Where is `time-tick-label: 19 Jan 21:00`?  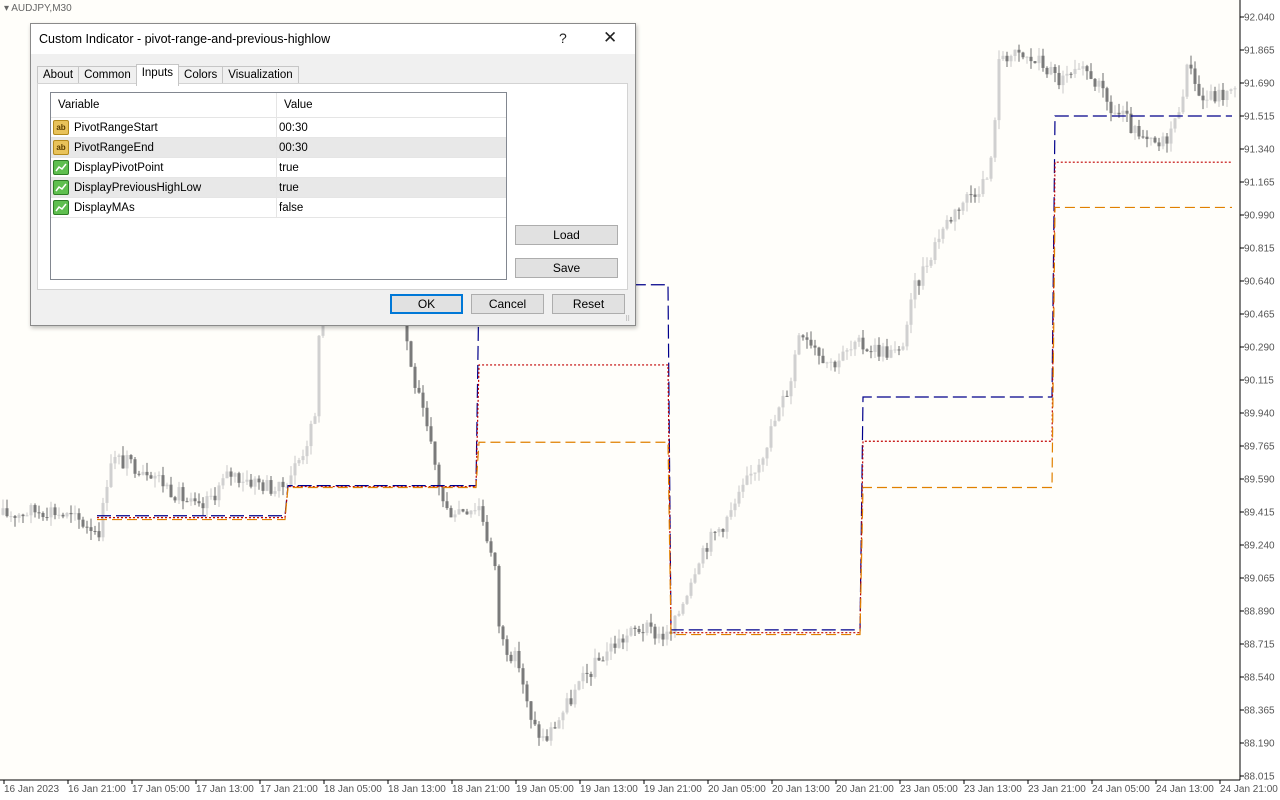
time-tick-label: 19 Jan 21:00 is located at coordinates (673, 789).